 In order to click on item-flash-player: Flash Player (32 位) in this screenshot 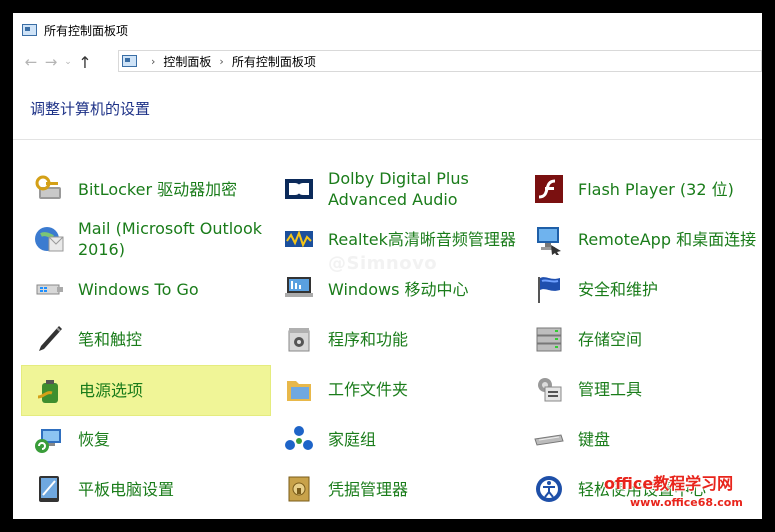, I will do `click(641, 189)`.